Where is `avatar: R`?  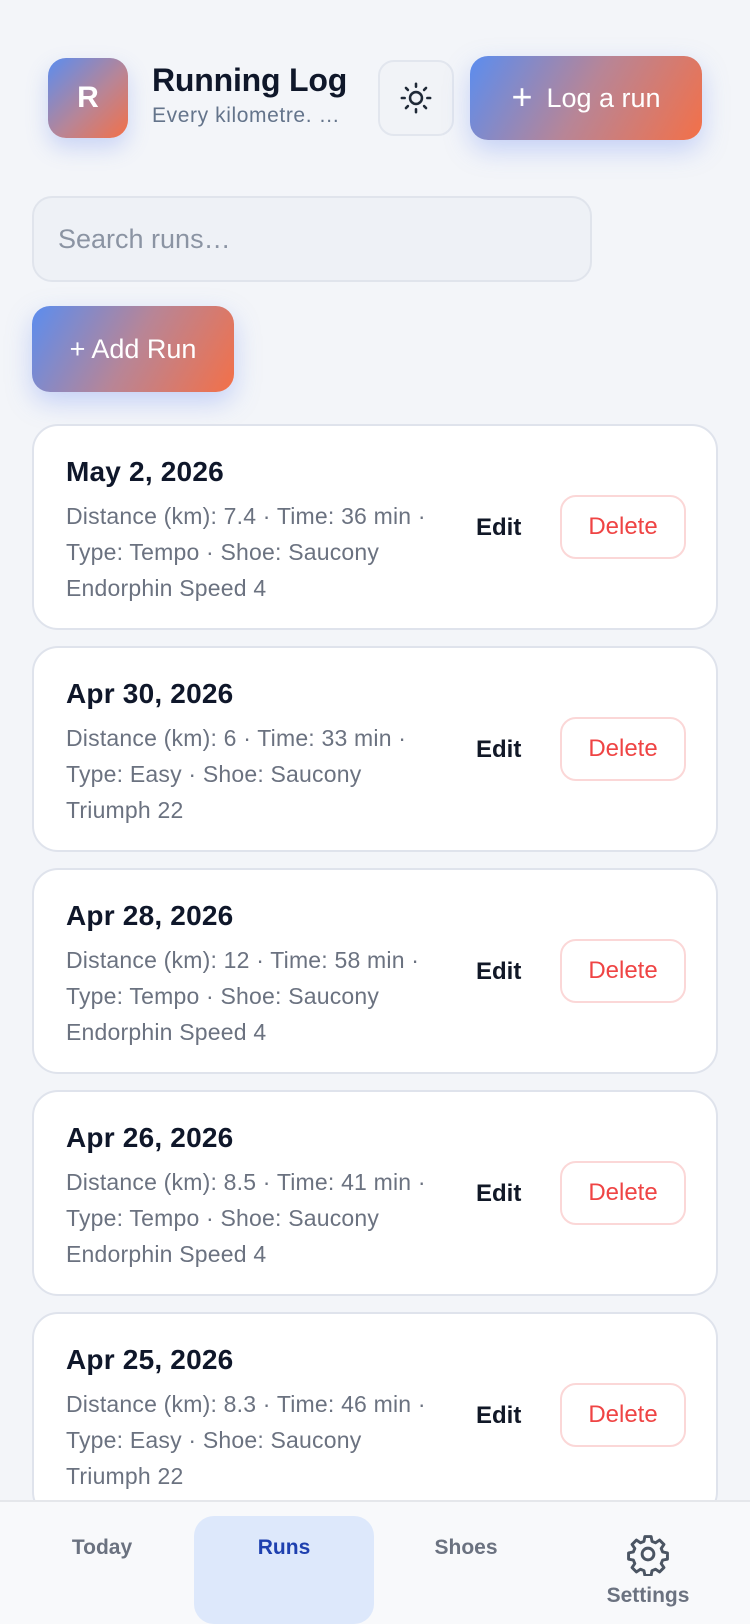 avatar: R is located at coordinates (88, 98).